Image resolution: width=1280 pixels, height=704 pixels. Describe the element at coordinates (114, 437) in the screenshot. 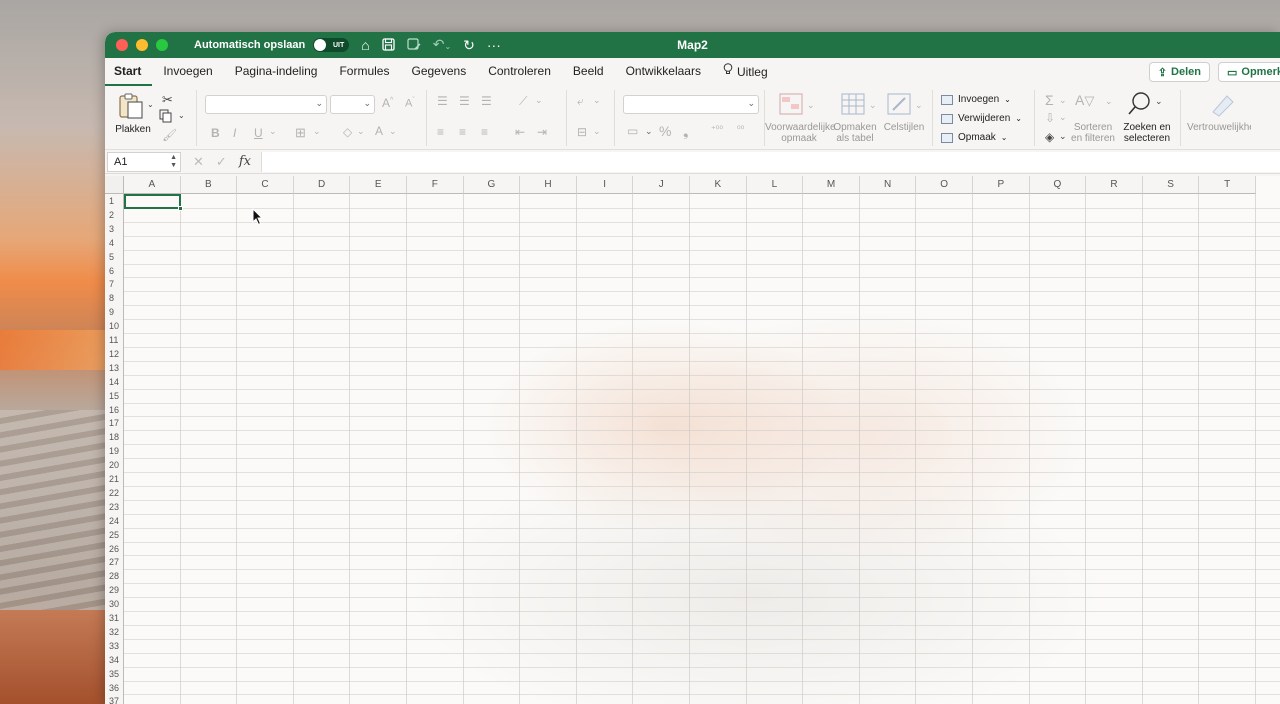

I see `row-header: 18` at that location.